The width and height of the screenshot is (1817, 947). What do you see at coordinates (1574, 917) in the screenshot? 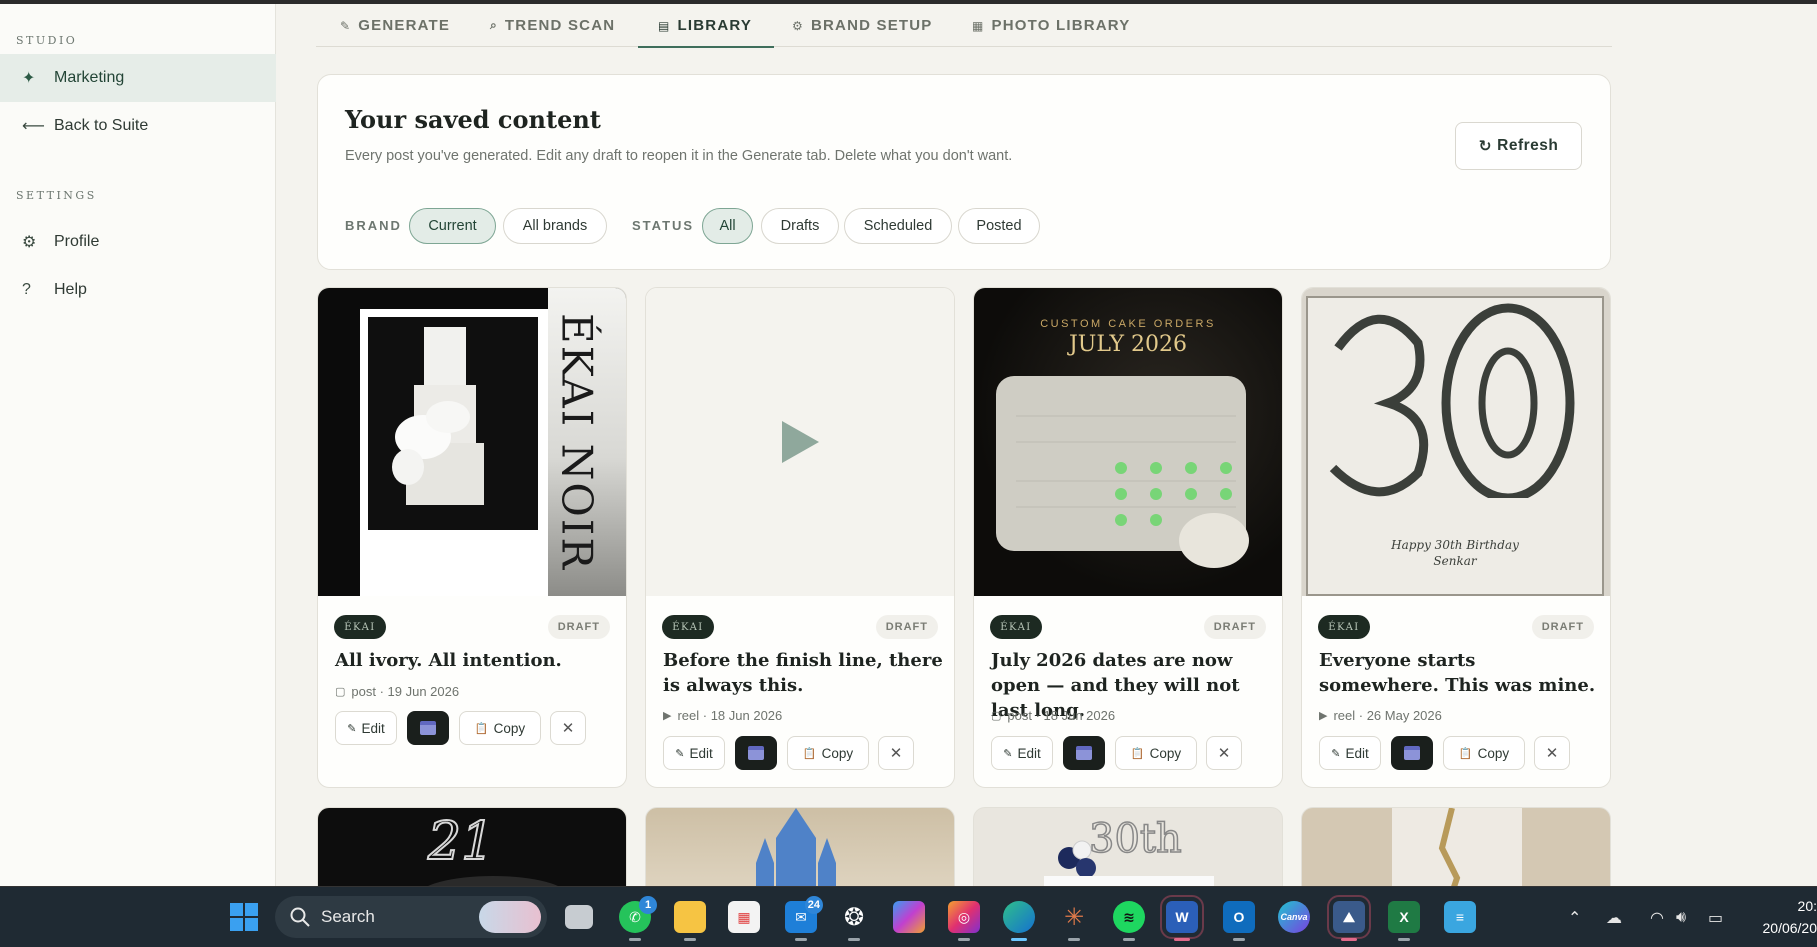
I see `tray-chevron-icon: ⌃` at bounding box center [1574, 917].